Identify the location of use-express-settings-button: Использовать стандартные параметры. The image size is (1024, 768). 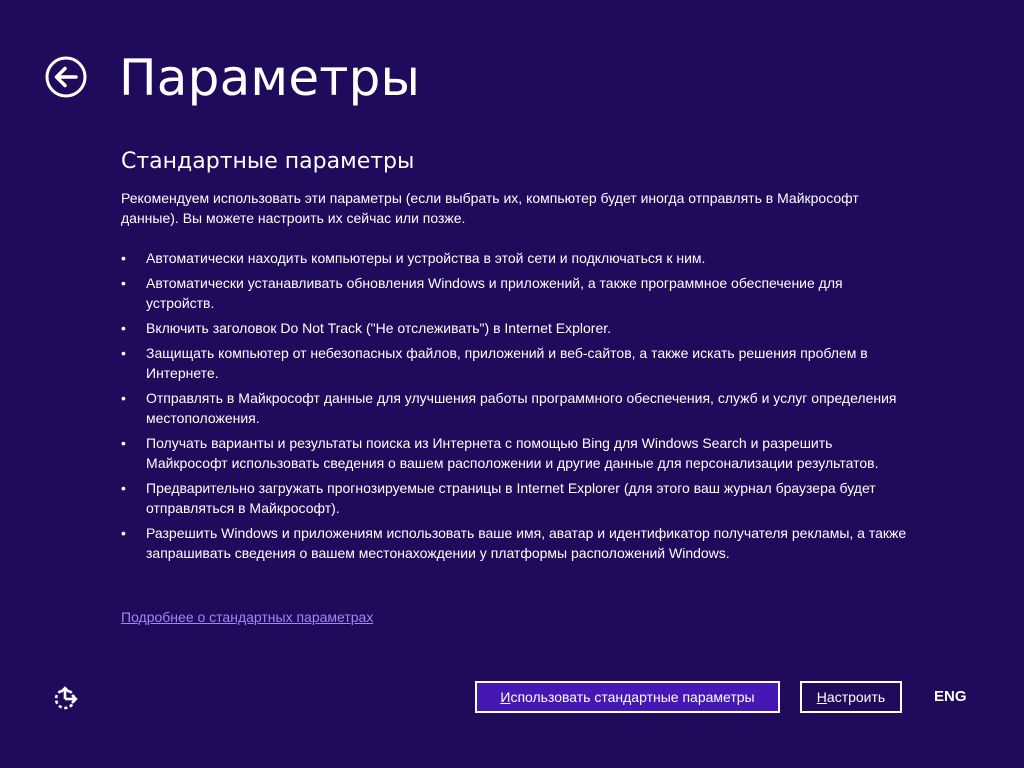
(627, 697).